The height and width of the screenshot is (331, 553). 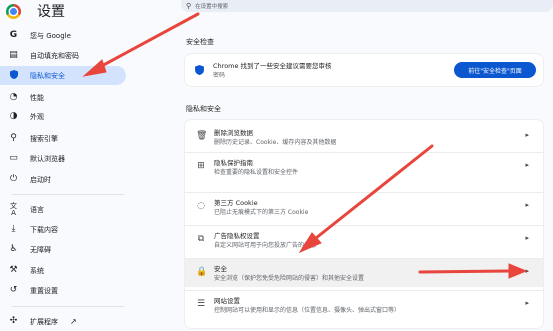 I want to click on sidebar-item-languages: 文A 语言, so click(x=63, y=209).